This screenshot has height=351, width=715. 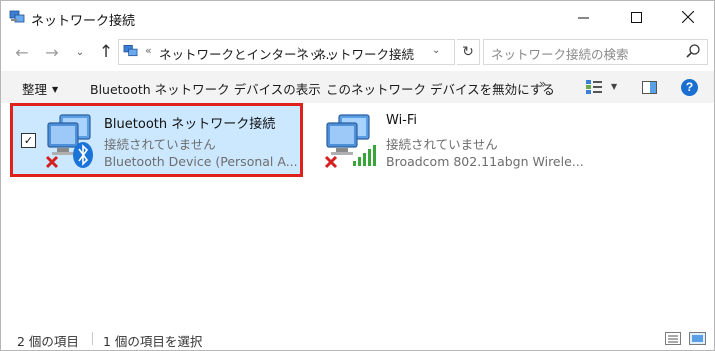 What do you see at coordinates (153, 341) in the screenshot?
I see `selected-count: 1 個の項目を選択` at bounding box center [153, 341].